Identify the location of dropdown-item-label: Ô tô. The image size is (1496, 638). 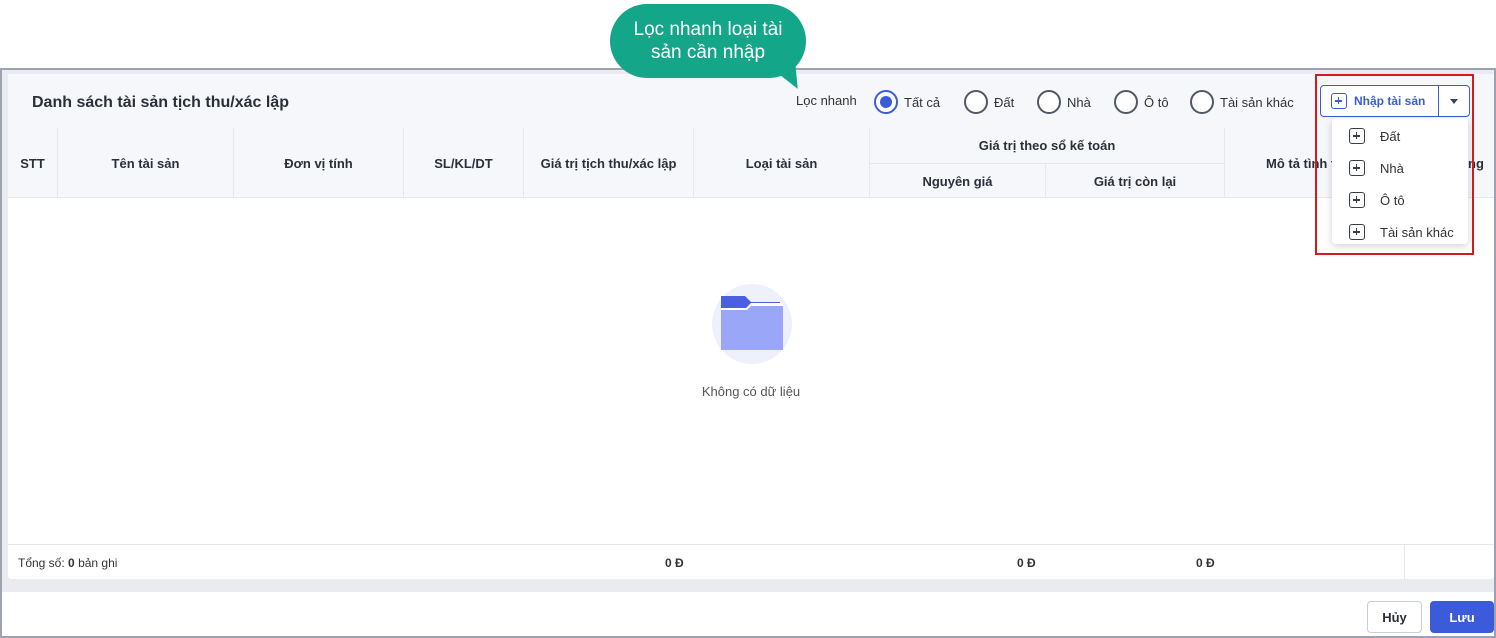
(1392, 200).